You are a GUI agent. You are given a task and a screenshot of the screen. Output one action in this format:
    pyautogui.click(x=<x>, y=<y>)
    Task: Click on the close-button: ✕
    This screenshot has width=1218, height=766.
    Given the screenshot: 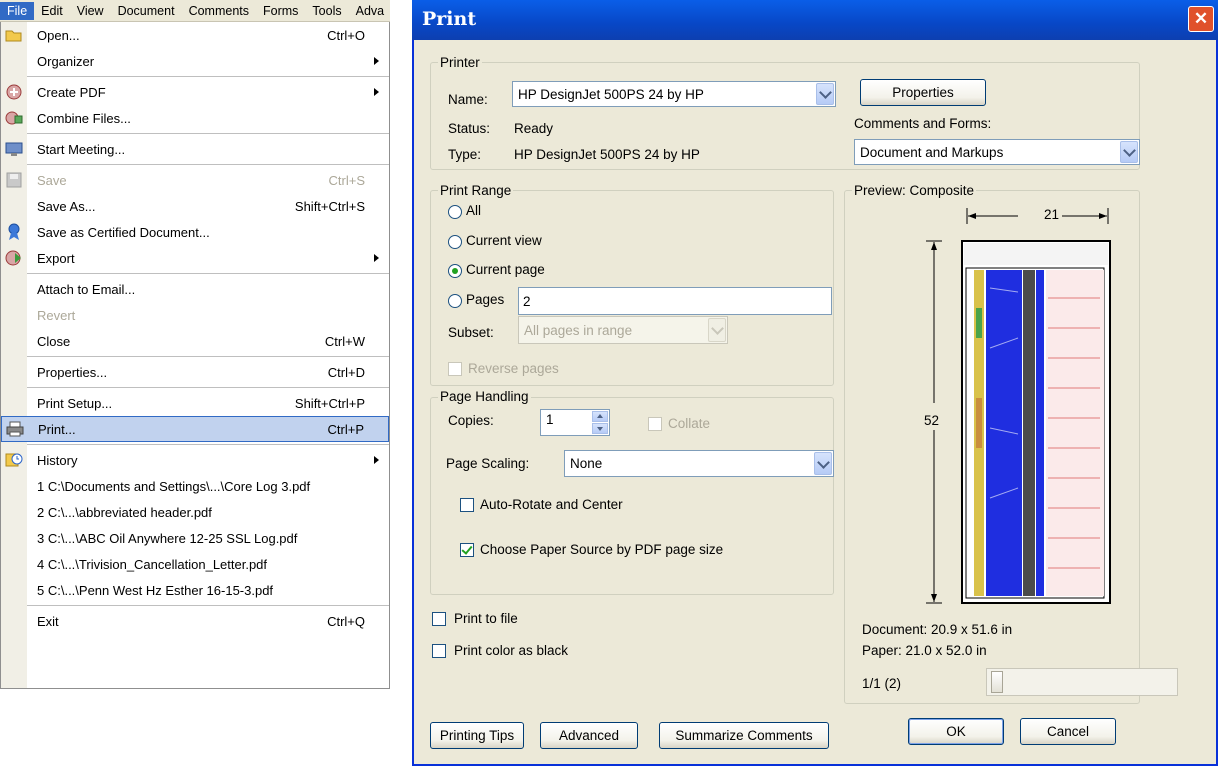 What is the action you would take?
    pyautogui.click(x=1201, y=19)
    